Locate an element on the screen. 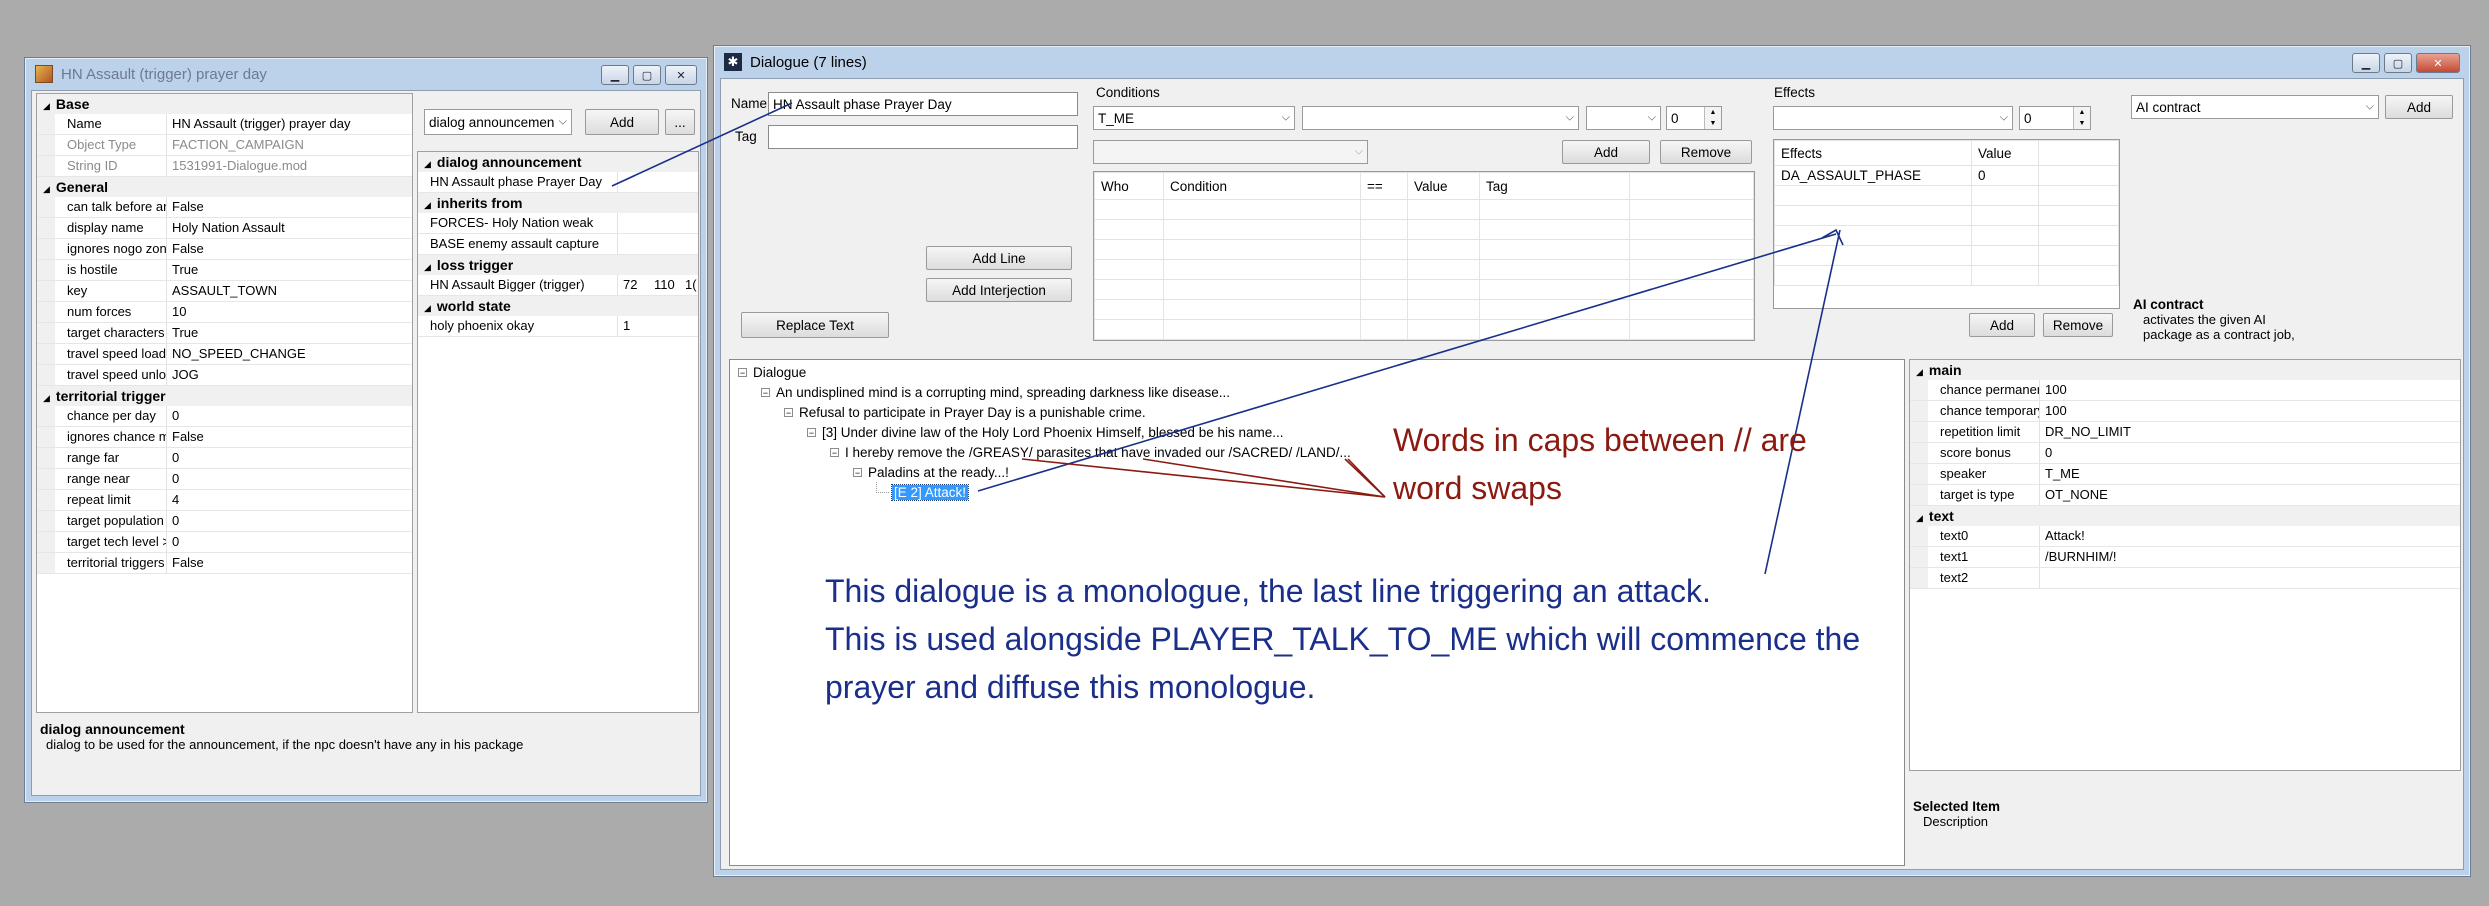 This screenshot has width=2489, height=906. line-property-row: speaker T_ME is located at coordinates (2185, 474).